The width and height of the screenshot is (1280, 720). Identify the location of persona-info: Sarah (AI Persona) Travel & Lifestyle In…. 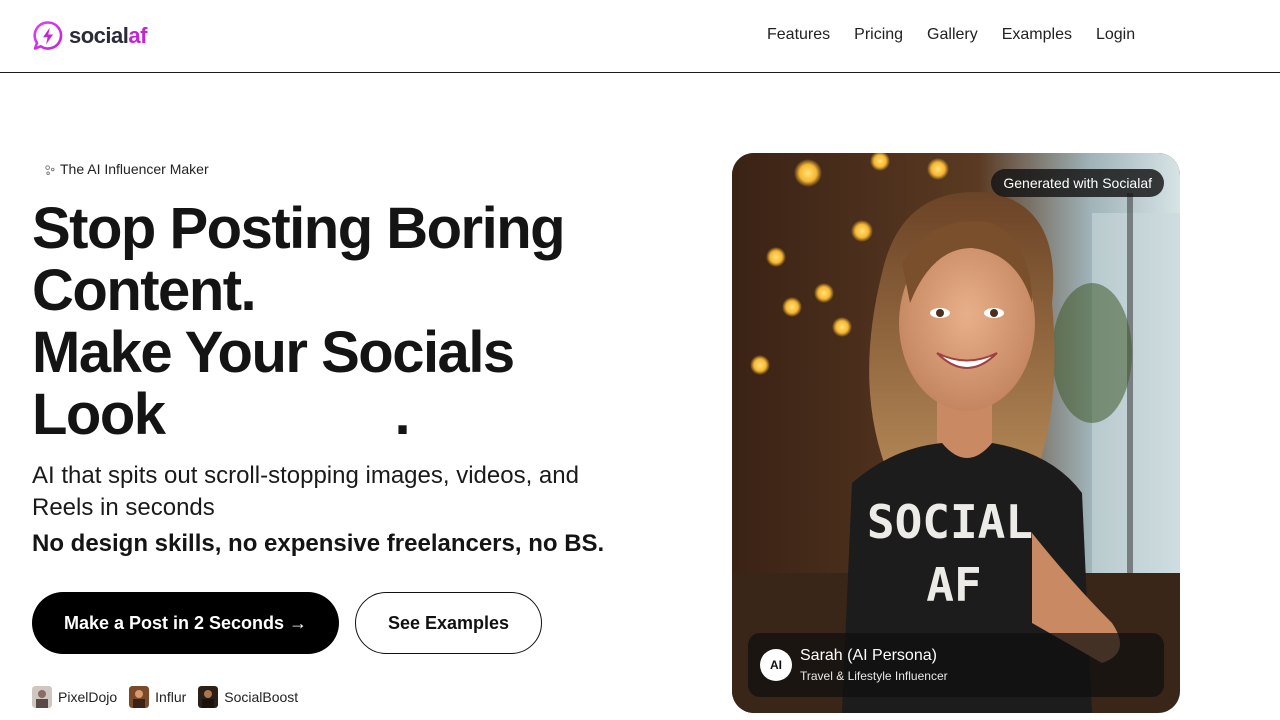
(874, 665).